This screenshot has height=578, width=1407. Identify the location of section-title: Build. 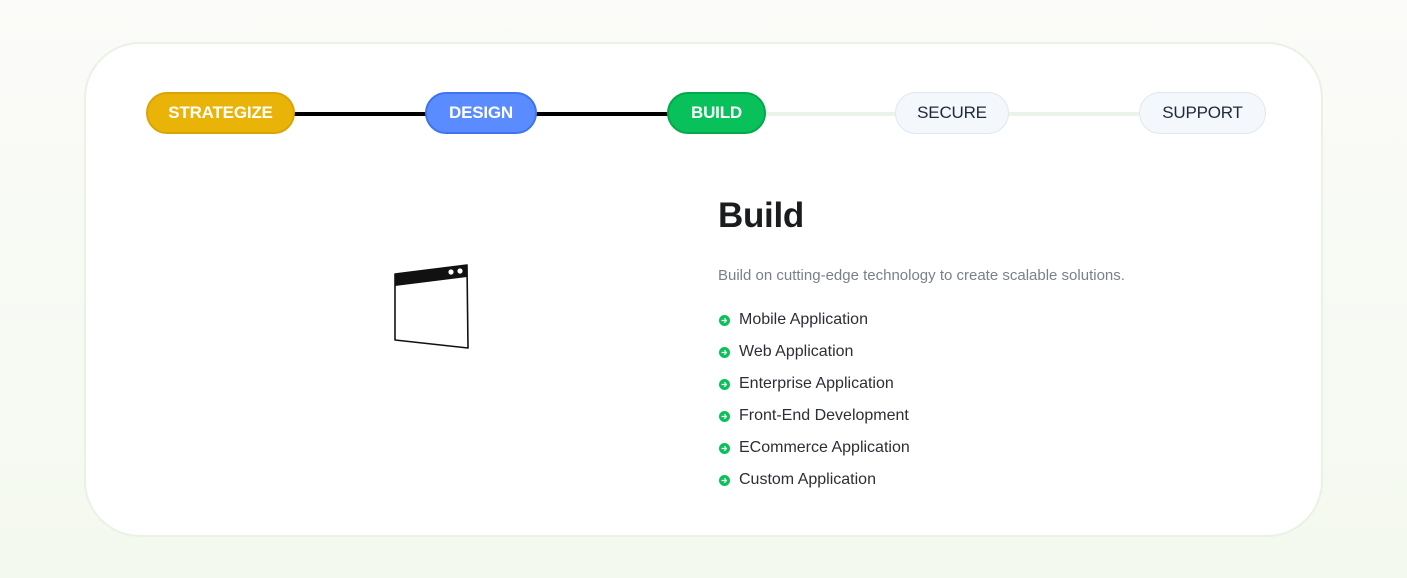
(761, 215).